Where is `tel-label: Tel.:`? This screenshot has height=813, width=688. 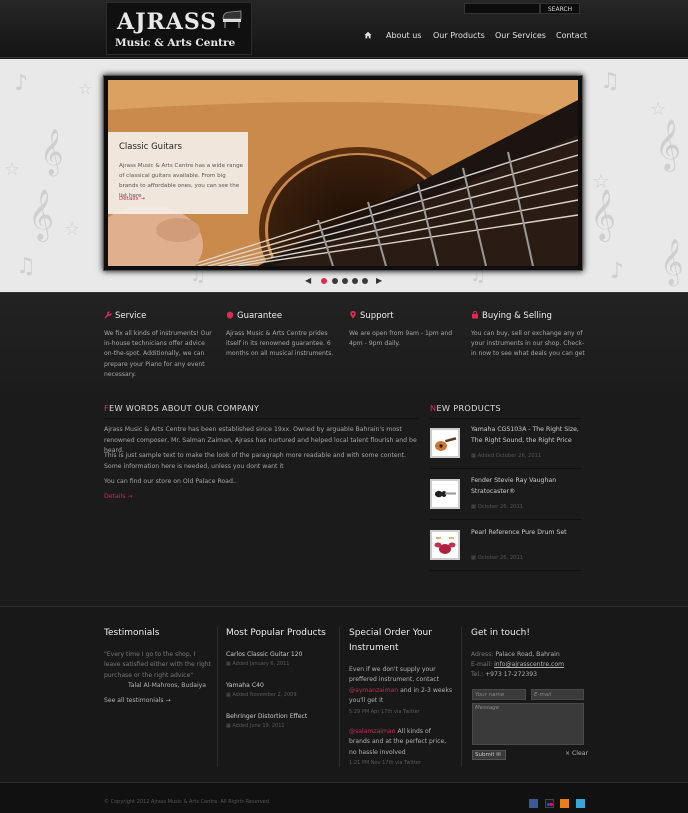
tel-label: Tel.: is located at coordinates (477, 674).